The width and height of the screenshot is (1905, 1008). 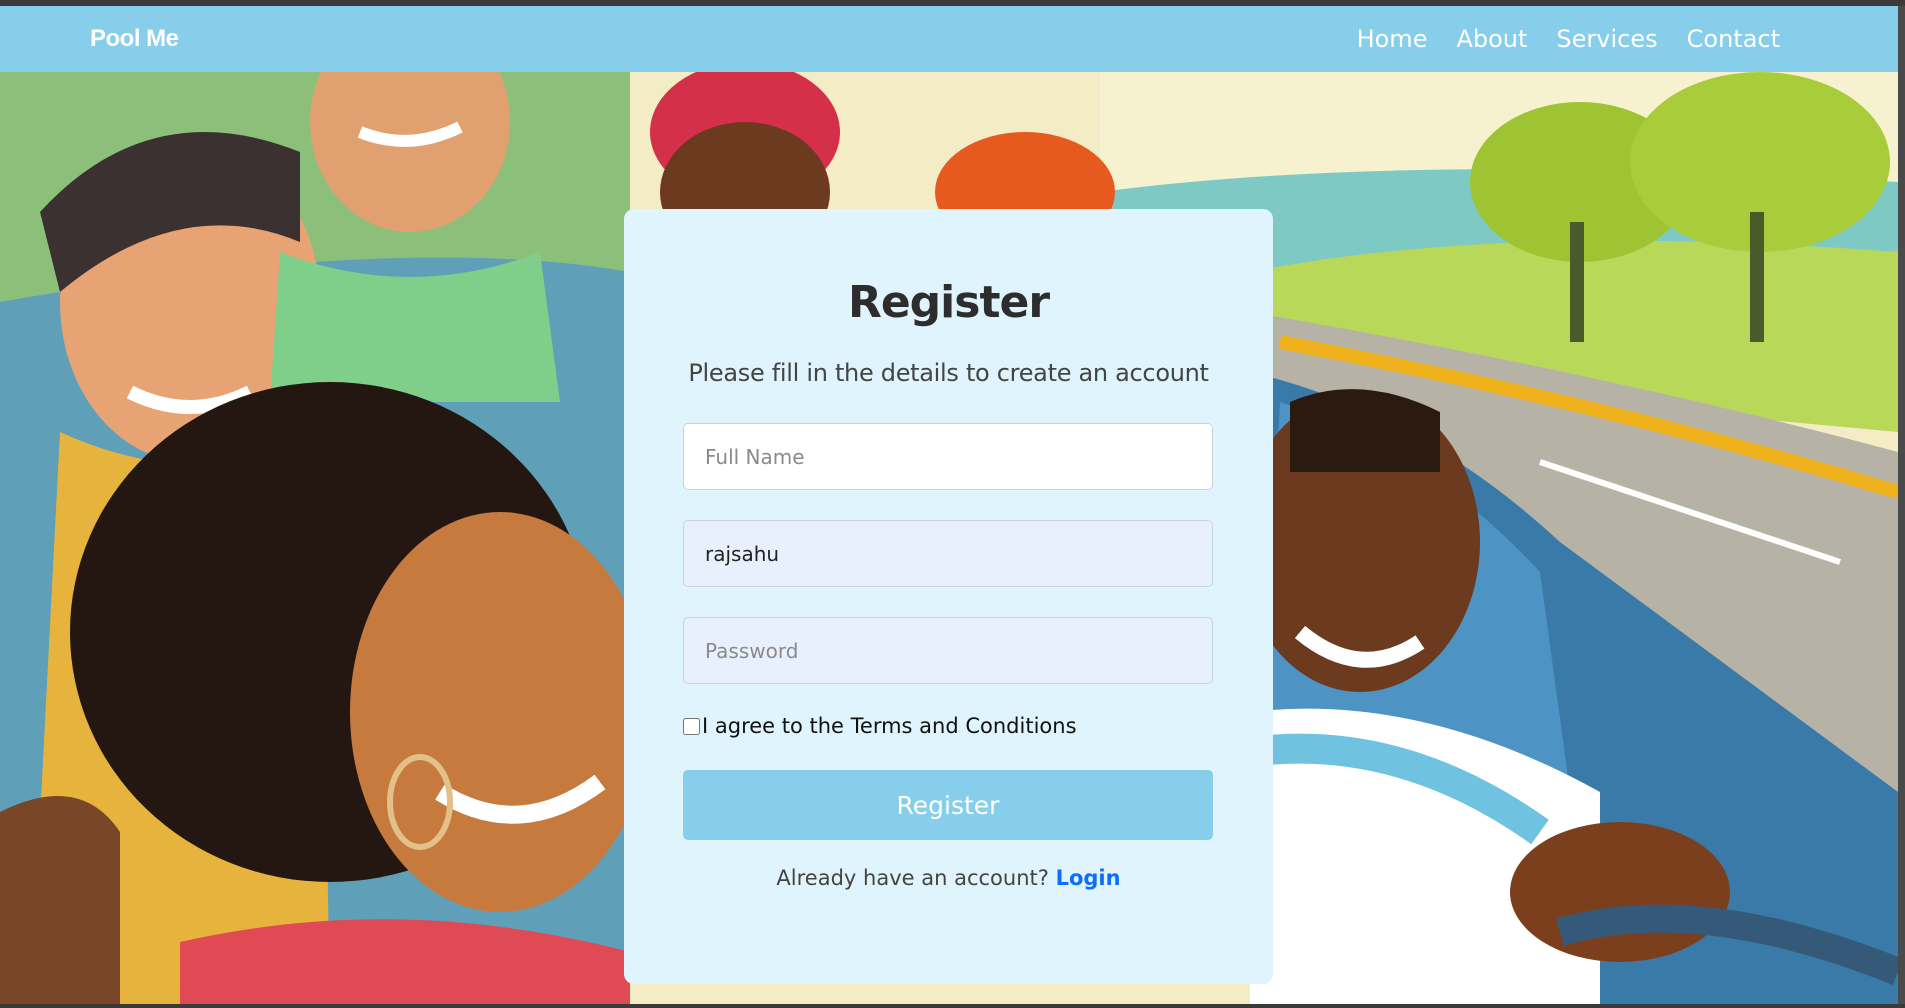 What do you see at coordinates (1491, 39) in the screenshot?
I see `nav-about: About` at bounding box center [1491, 39].